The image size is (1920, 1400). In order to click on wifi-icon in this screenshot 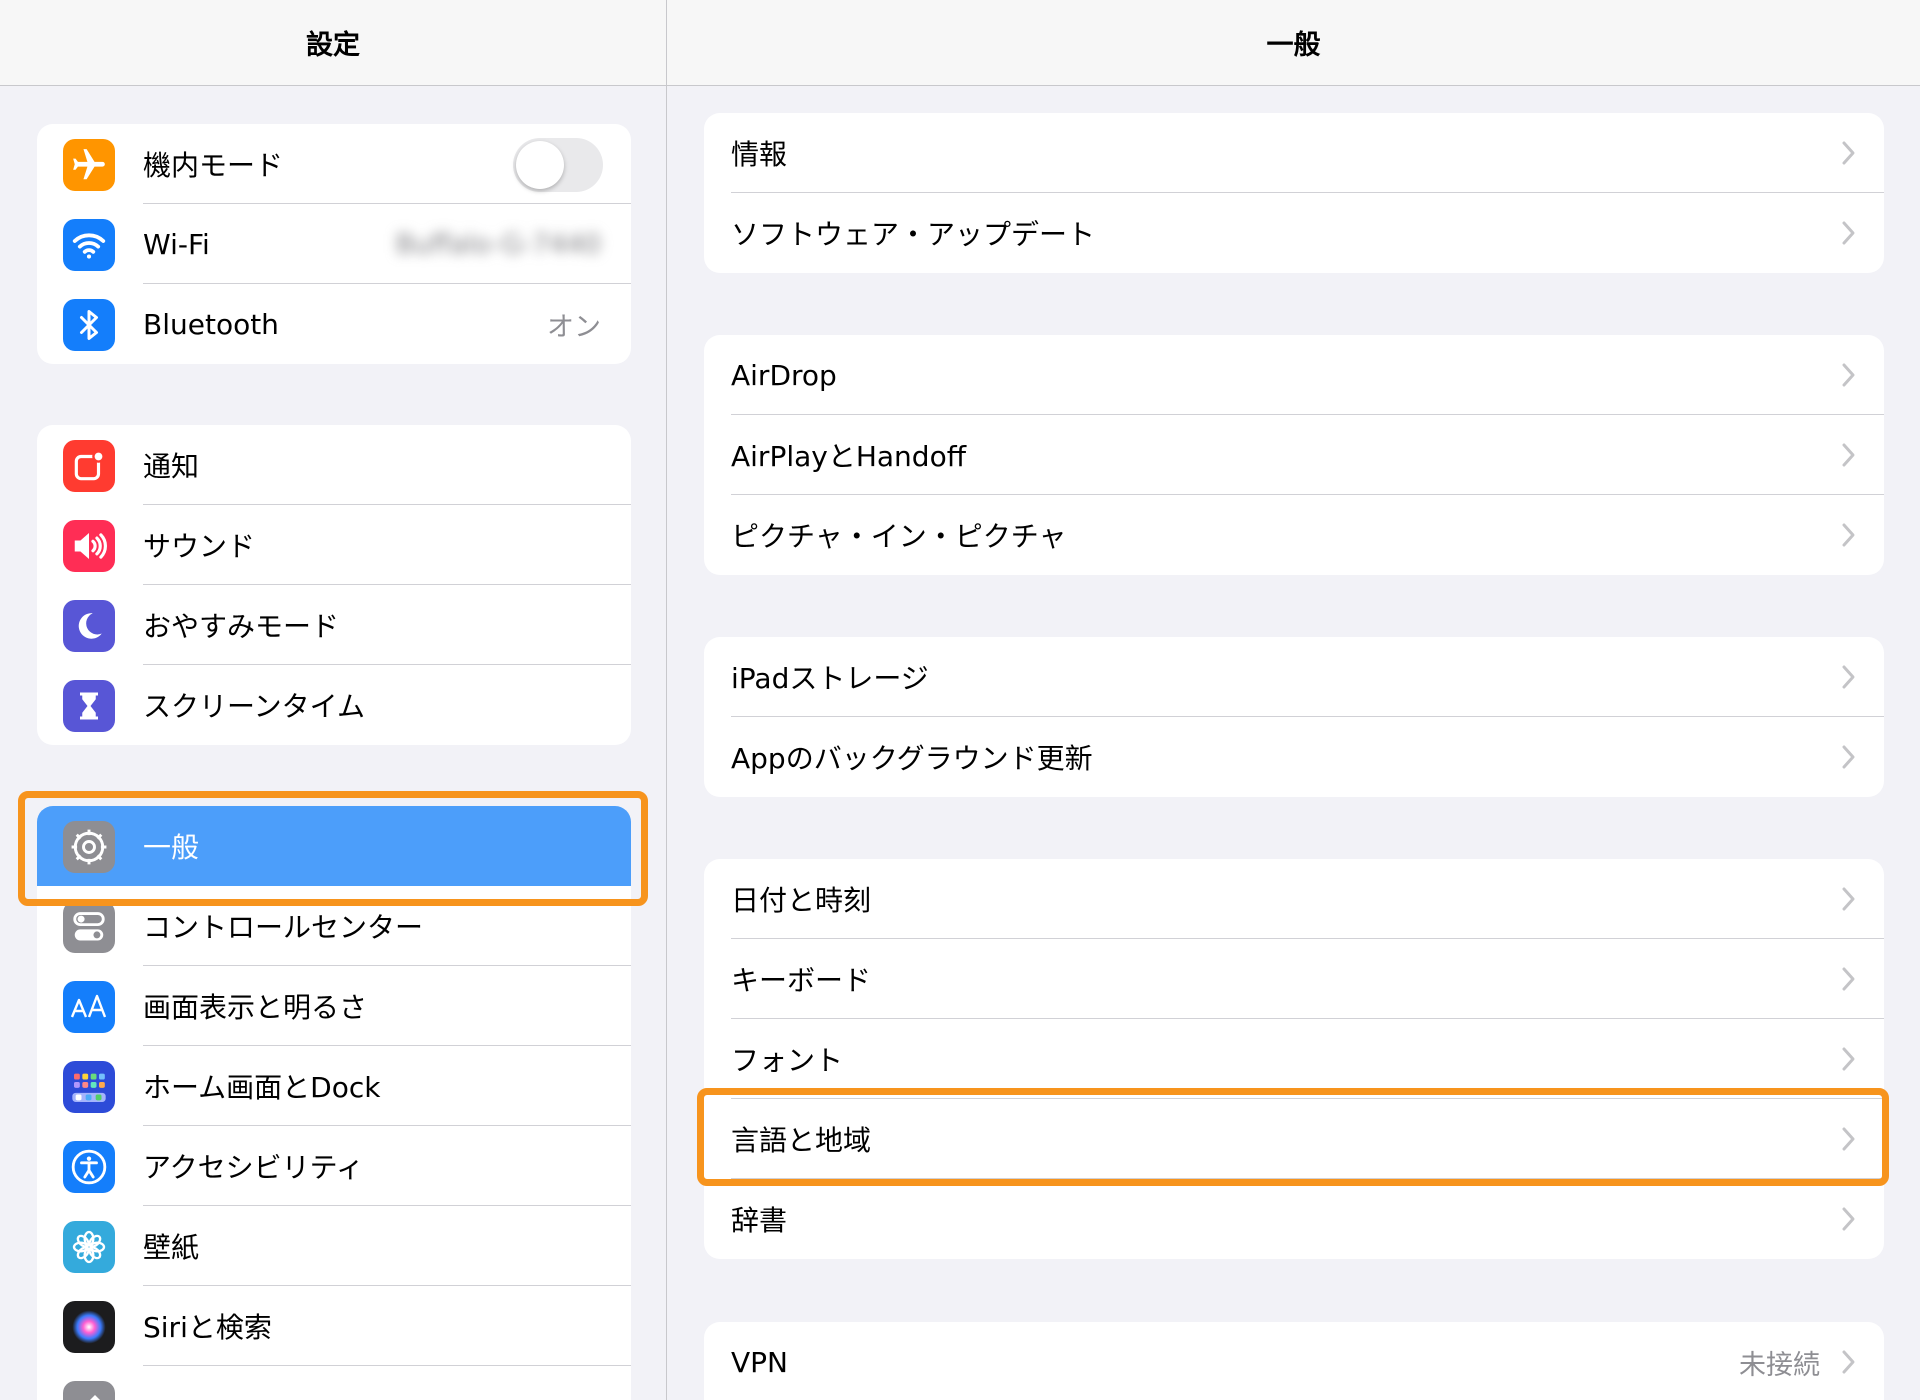, I will do `click(89, 245)`.